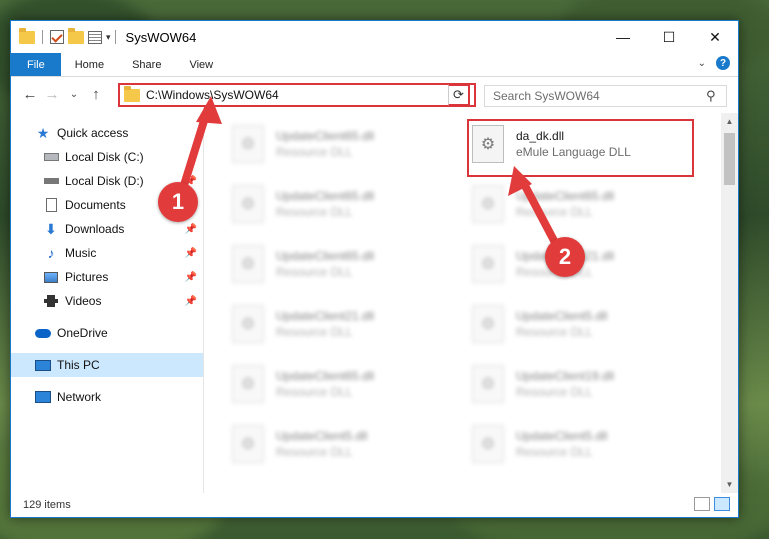  I want to click on close-button: ✕, so click(715, 37).